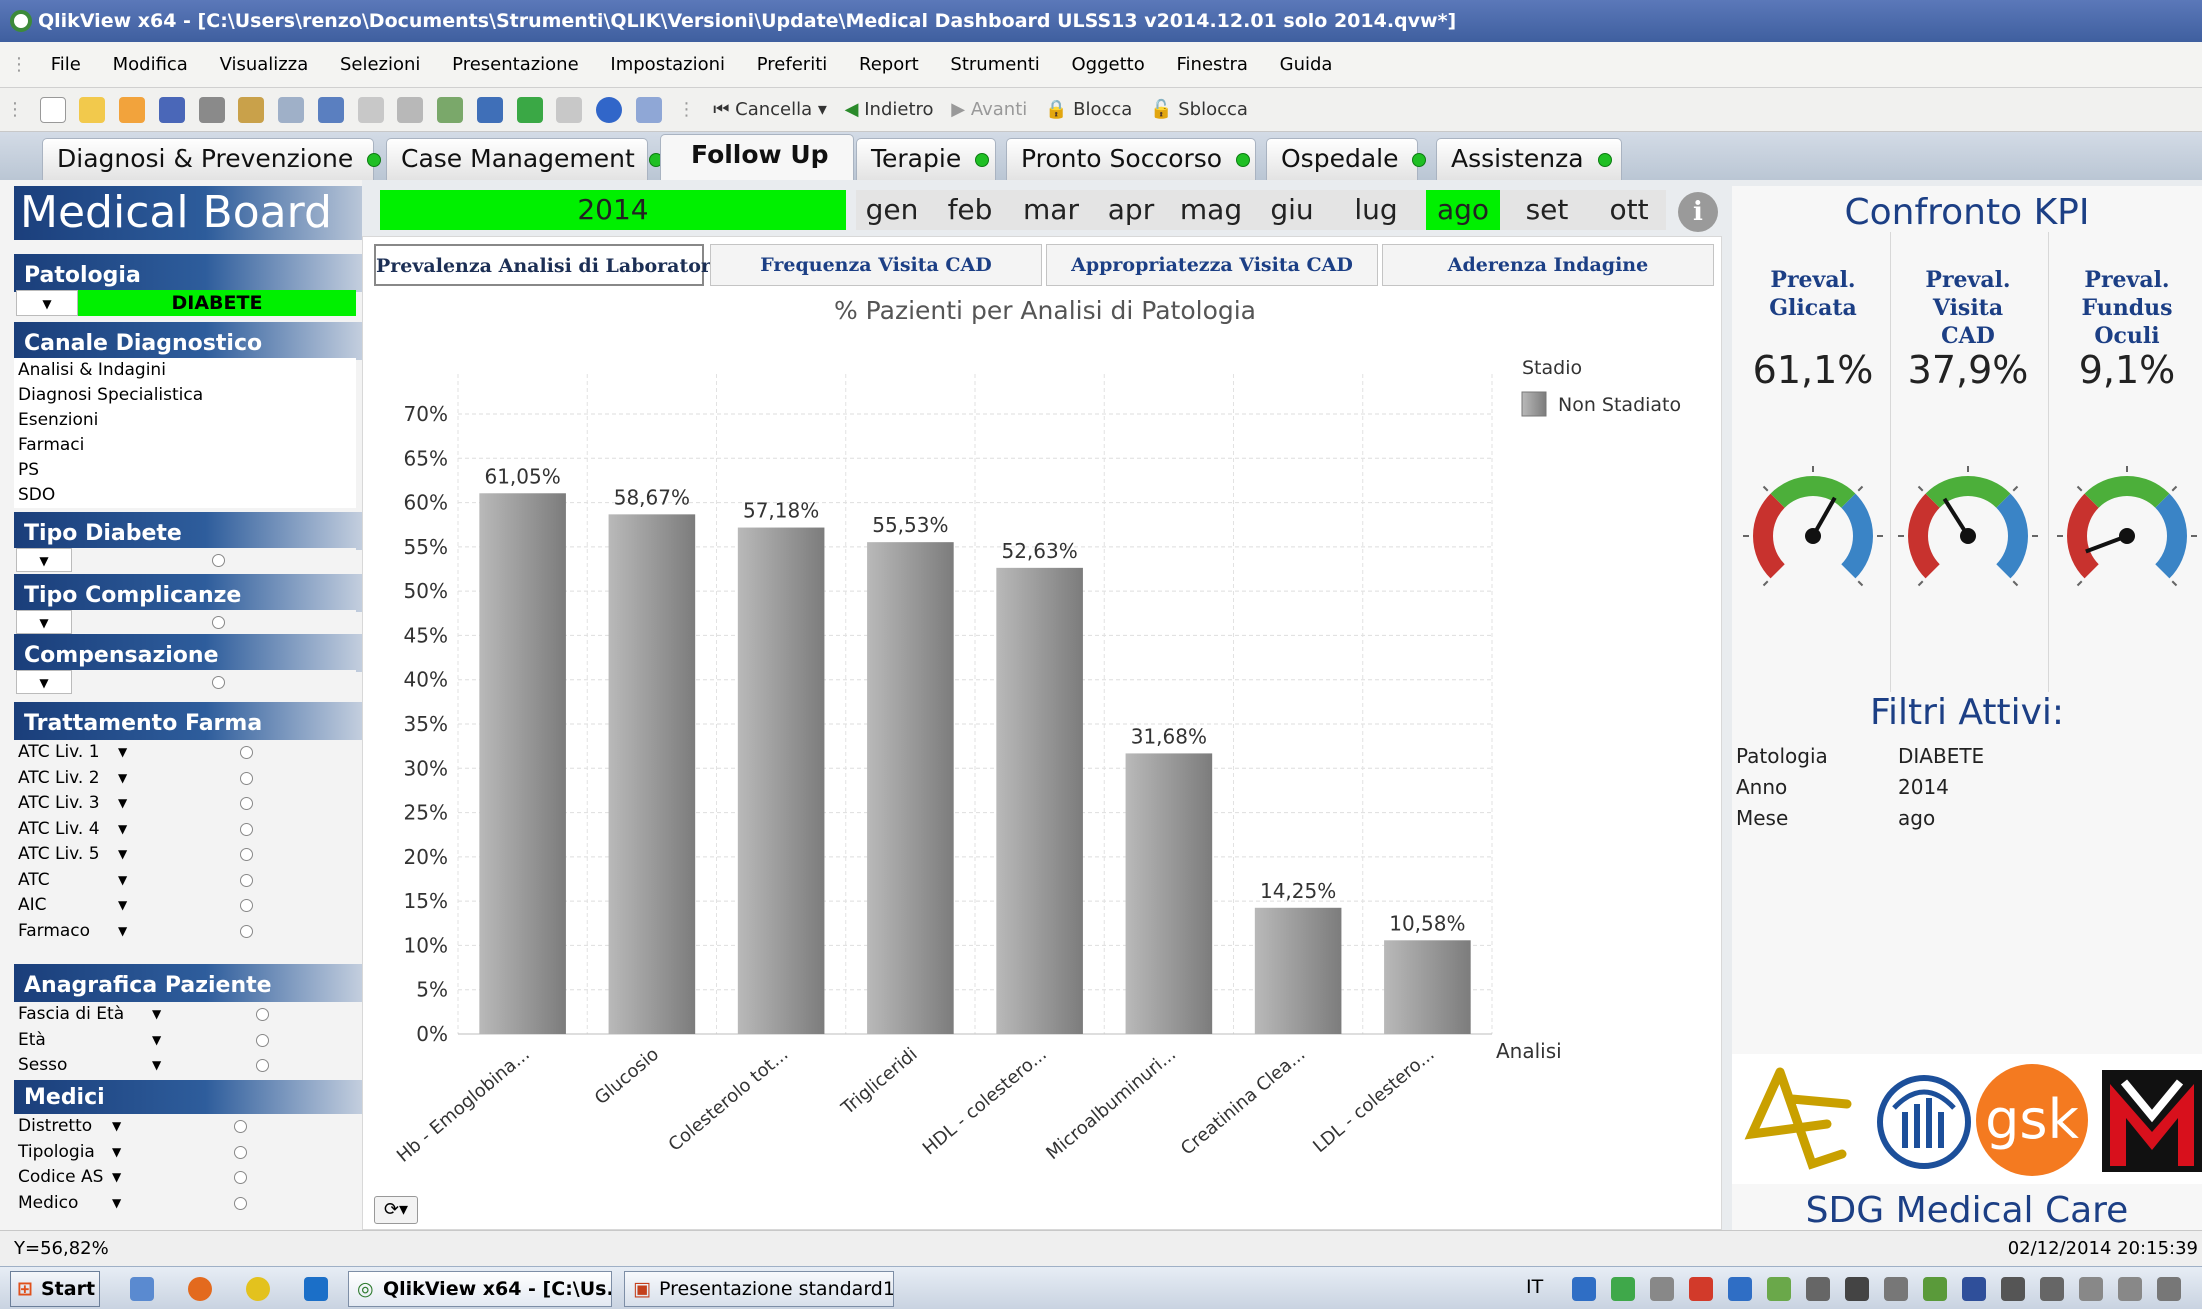 The height and width of the screenshot is (1309, 2202). What do you see at coordinates (200, 1289) in the screenshot?
I see `firefox-icon` at bounding box center [200, 1289].